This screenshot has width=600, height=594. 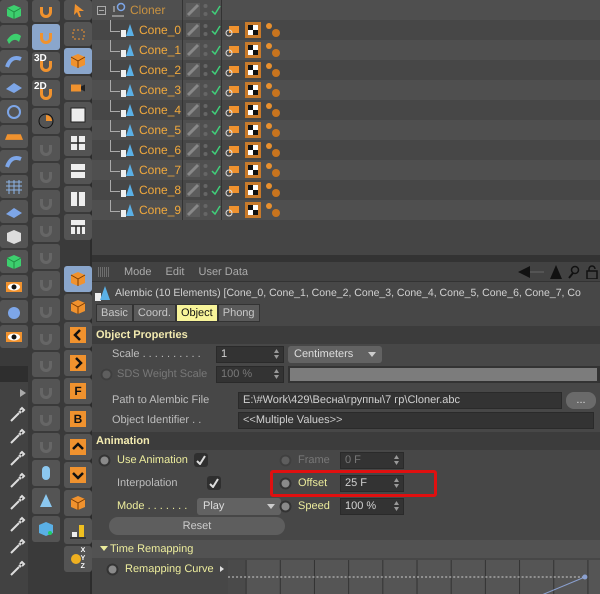 What do you see at coordinates (160, 90) in the screenshot?
I see `object-name: Cone_3` at bounding box center [160, 90].